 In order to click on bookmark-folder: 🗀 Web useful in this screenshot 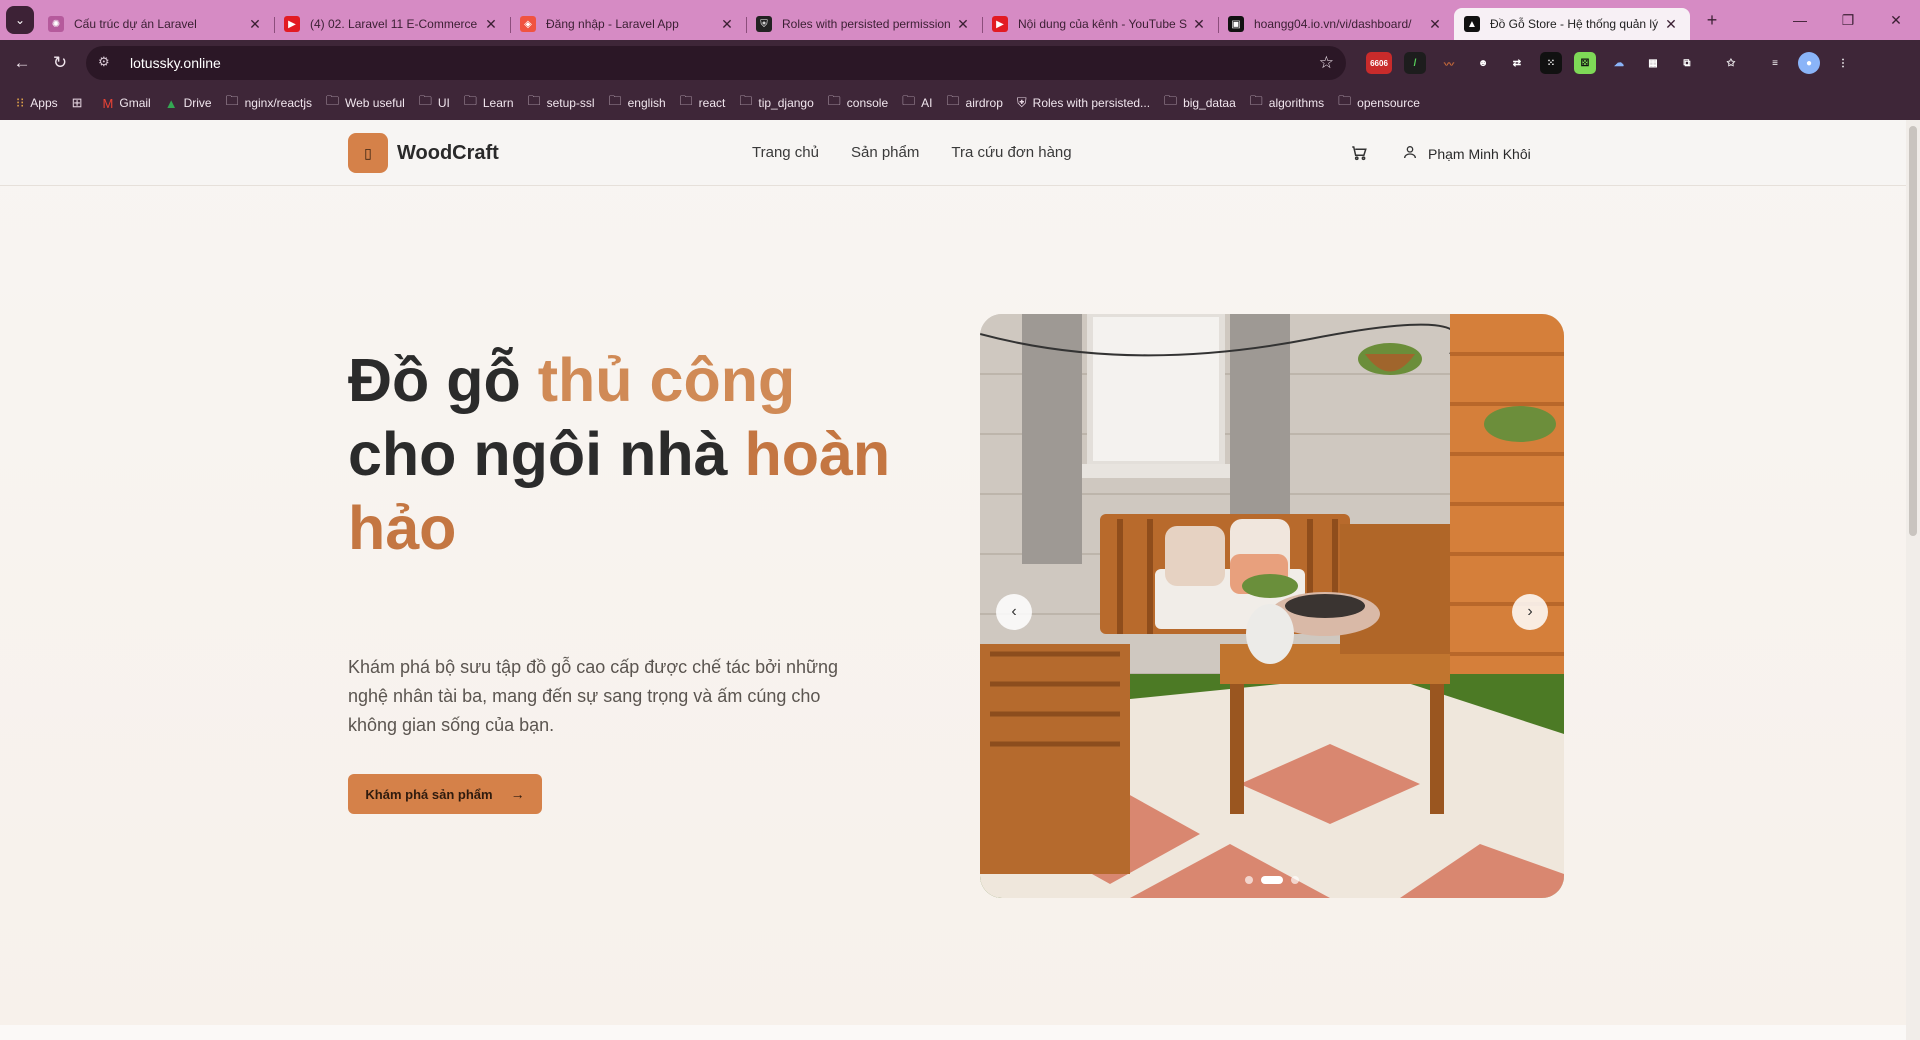, I will do `click(365, 103)`.